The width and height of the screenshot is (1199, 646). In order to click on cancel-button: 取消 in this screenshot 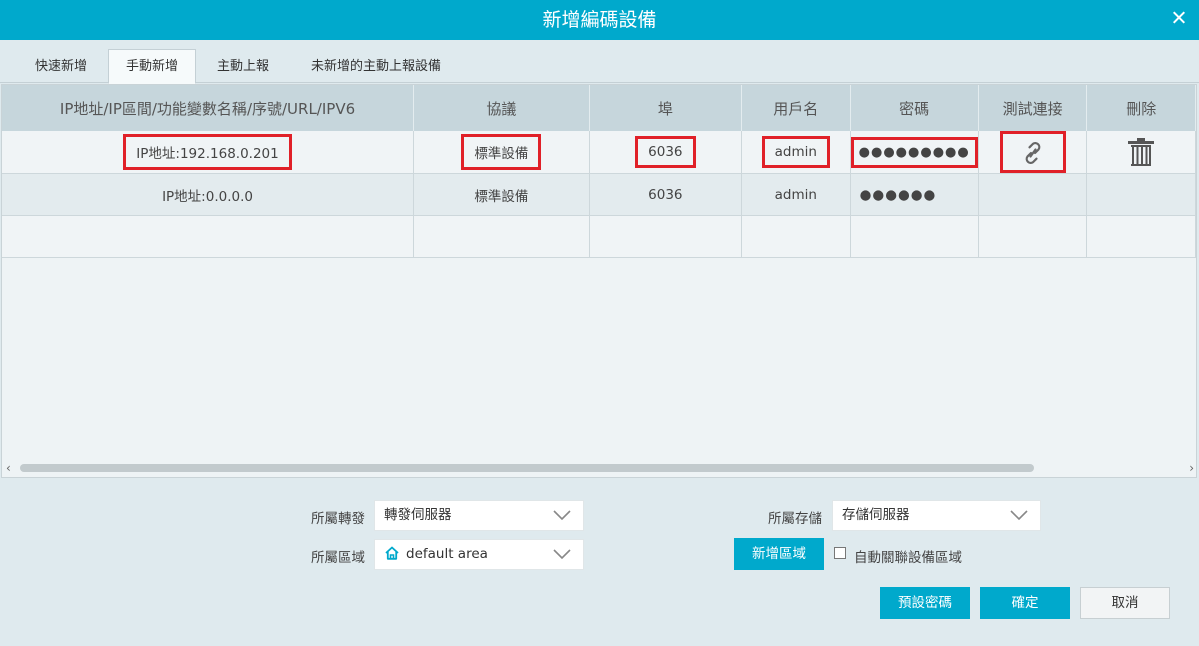, I will do `click(1125, 603)`.